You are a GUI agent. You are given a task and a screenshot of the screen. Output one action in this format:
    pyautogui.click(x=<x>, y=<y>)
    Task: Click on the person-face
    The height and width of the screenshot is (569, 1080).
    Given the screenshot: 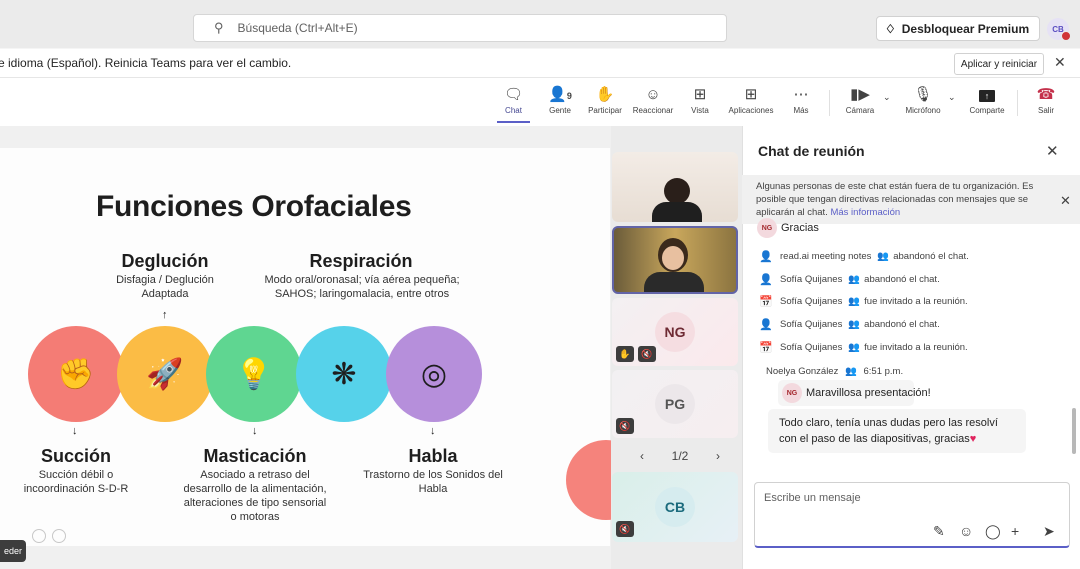 What is the action you would take?
    pyautogui.click(x=673, y=258)
    